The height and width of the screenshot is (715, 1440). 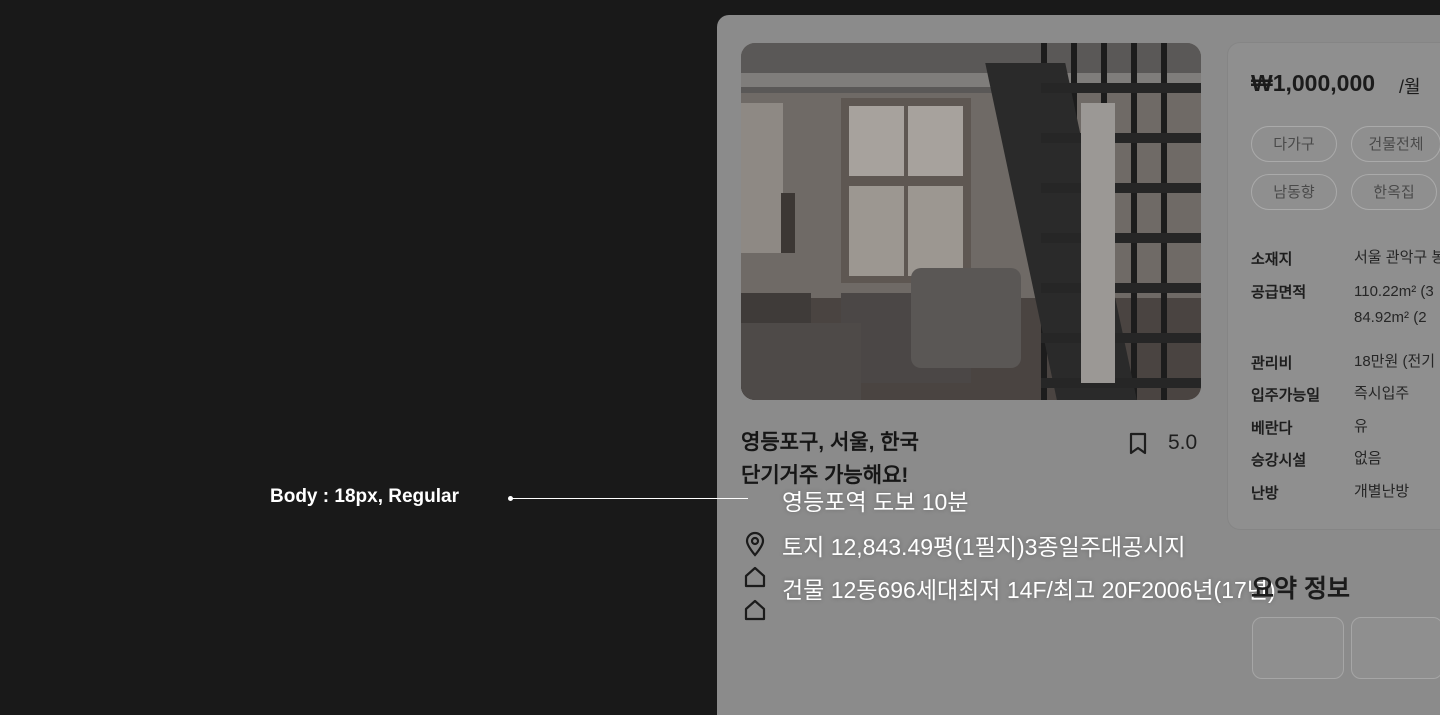 What do you see at coordinates (1294, 192) in the screenshot?
I see `tag-chip: 남동향` at bounding box center [1294, 192].